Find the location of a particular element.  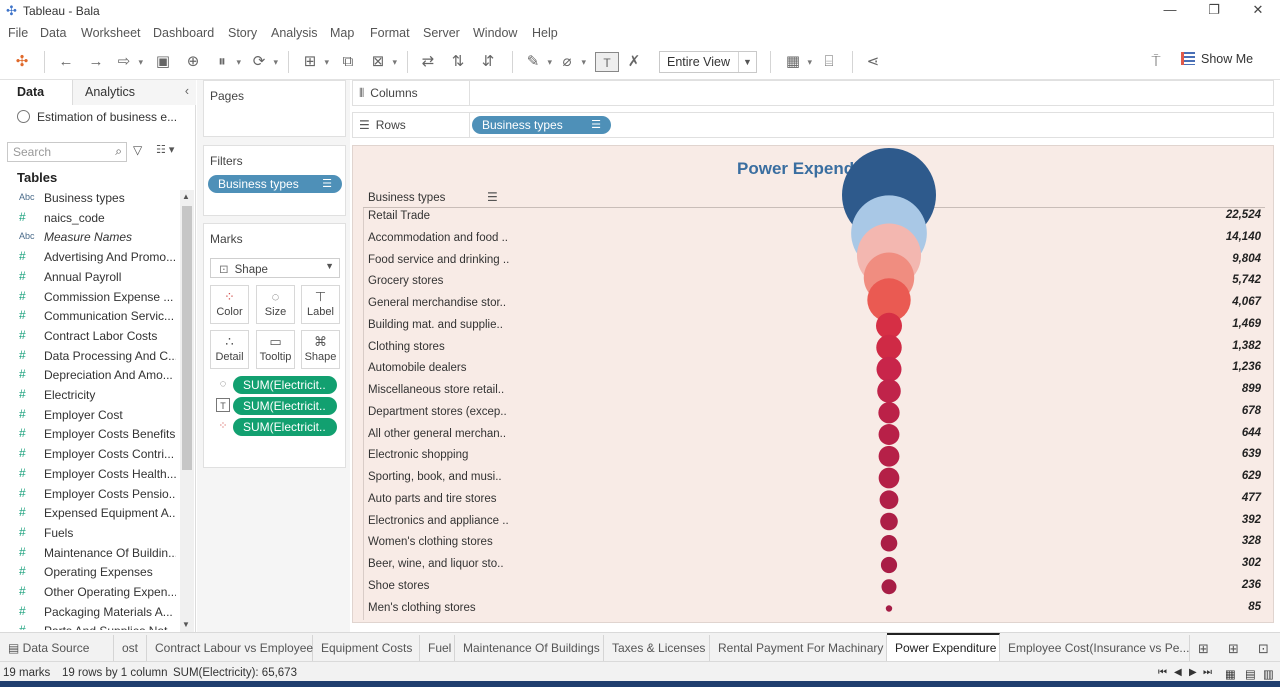

scrollbar-thumb is located at coordinates (187, 338).